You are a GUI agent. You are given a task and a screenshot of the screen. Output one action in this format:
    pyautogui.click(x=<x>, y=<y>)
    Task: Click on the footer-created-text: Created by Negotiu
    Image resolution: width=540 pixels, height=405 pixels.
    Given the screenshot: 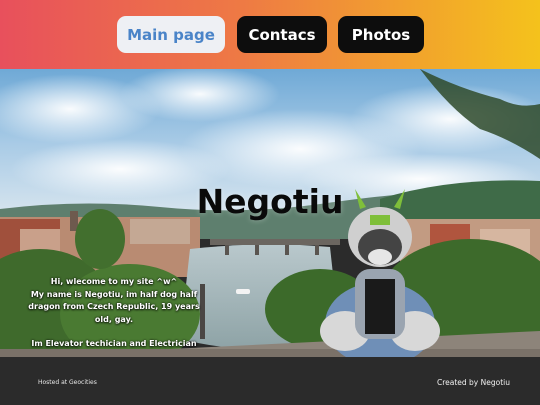 What is the action you would take?
    pyautogui.click(x=473, y=382)
    